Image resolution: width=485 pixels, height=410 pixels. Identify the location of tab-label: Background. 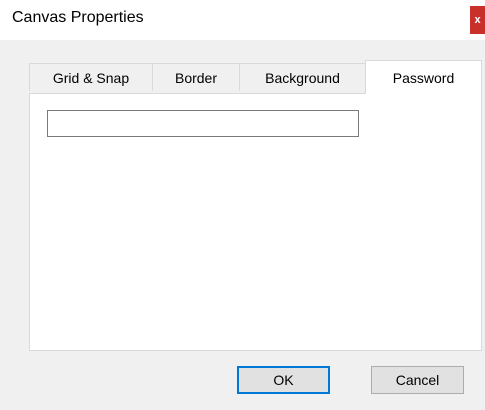
(302, 77).